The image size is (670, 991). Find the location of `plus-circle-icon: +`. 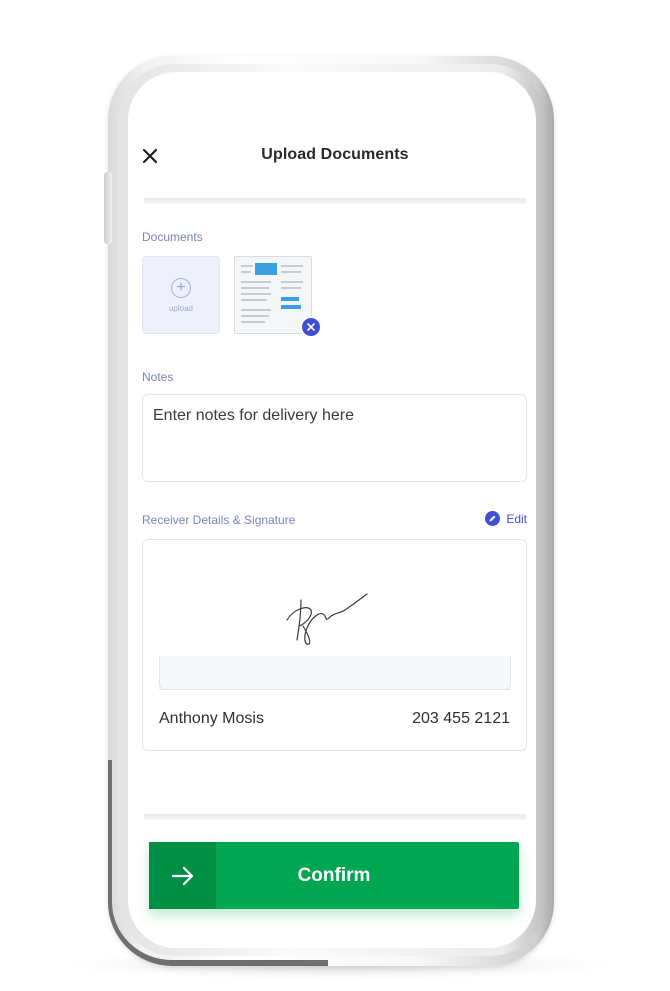

plus-circle-icon: + is located at coordinates (181, 287).